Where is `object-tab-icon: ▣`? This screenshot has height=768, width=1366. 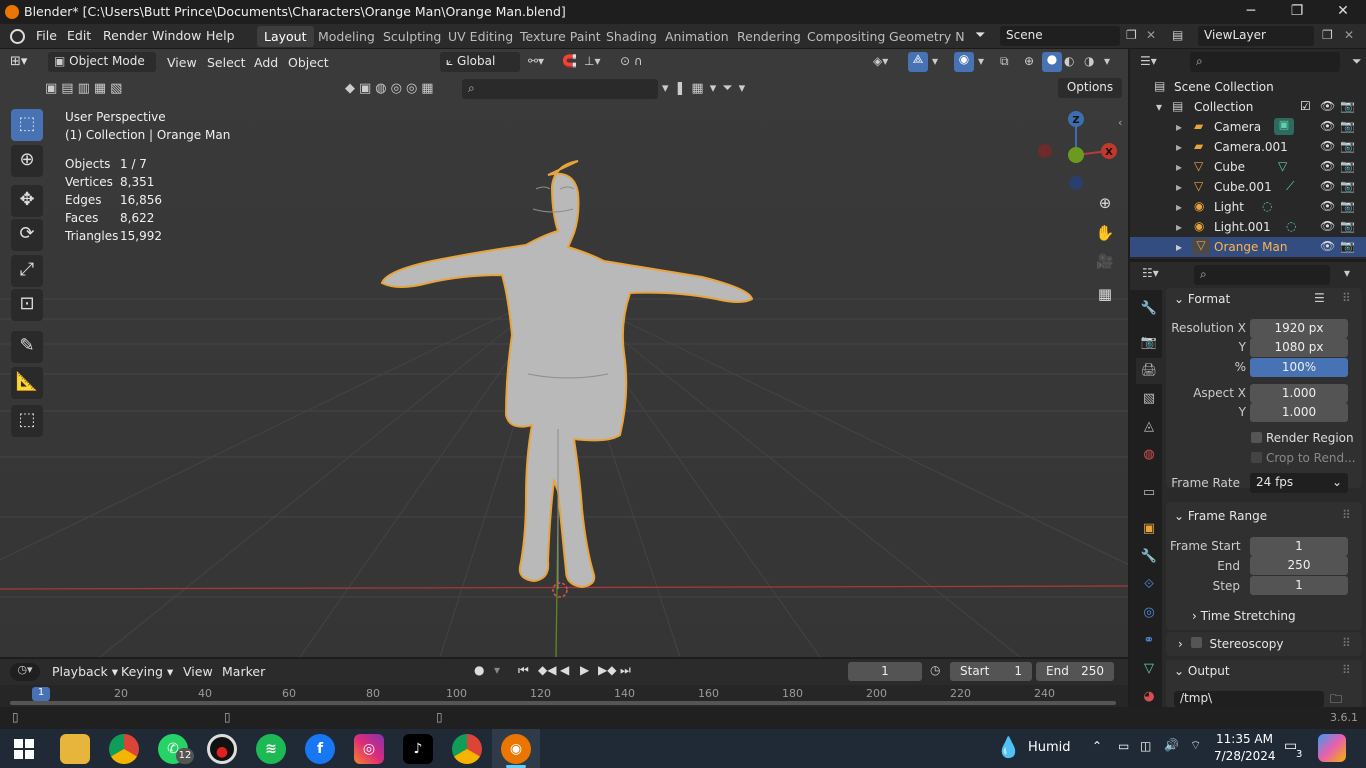 object-tab-icon: ▣ is located at coordinates (1149, 529).